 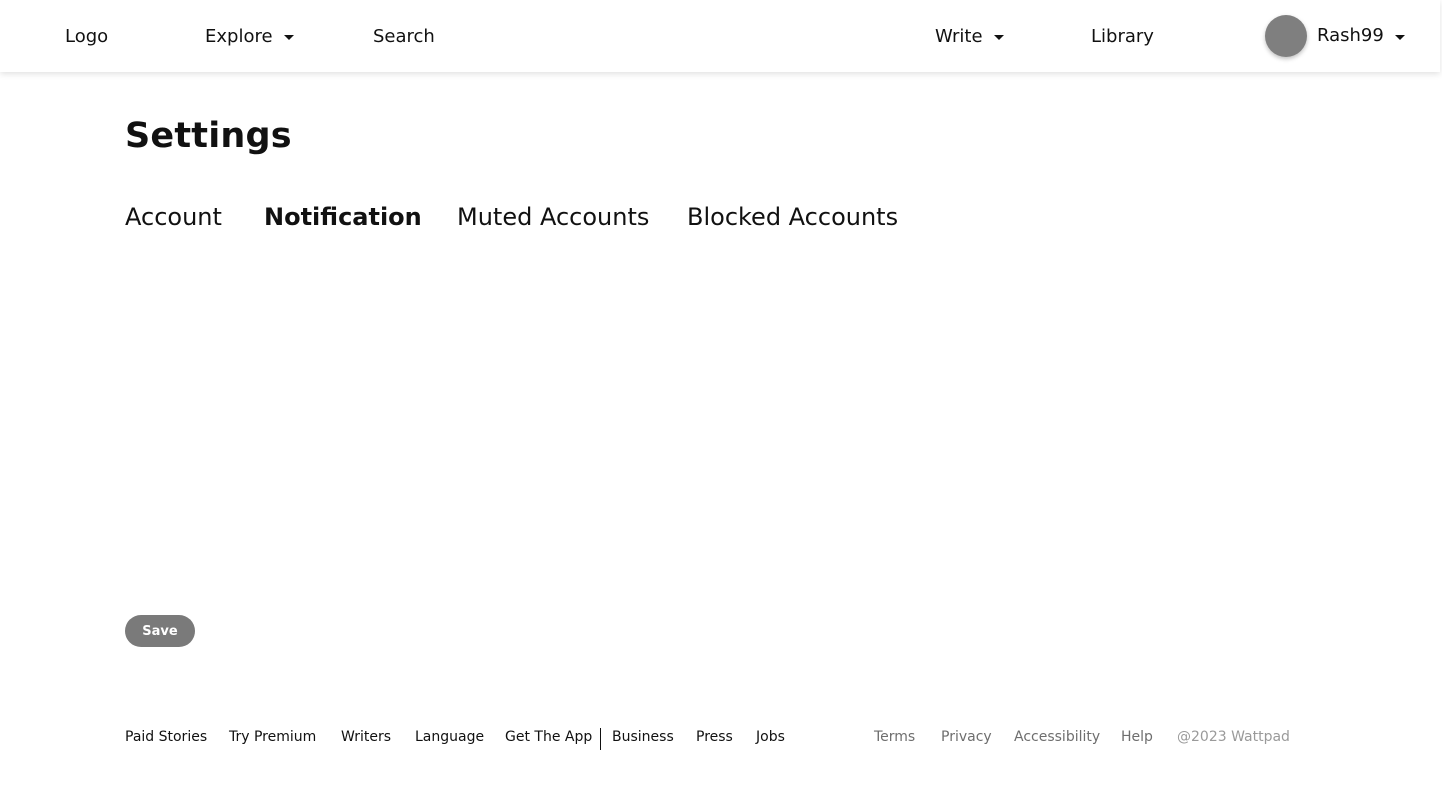 What do you see at coordinates (714, 737) in the screenshot?
I see `footer-link-press: Press` at bounding box center [714, 737].